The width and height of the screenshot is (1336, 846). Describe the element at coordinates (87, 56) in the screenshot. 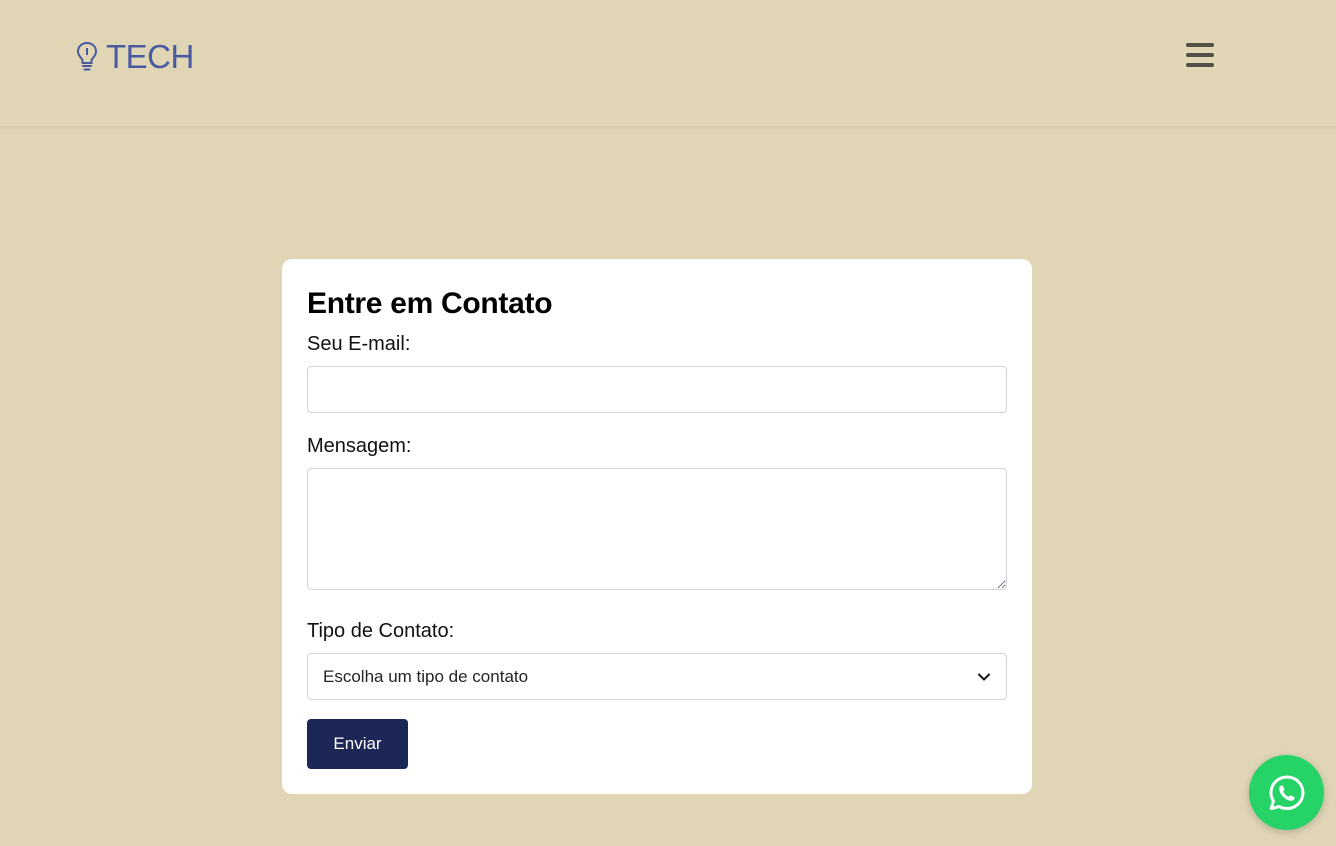

I see `lightbulb-icon` at that location.